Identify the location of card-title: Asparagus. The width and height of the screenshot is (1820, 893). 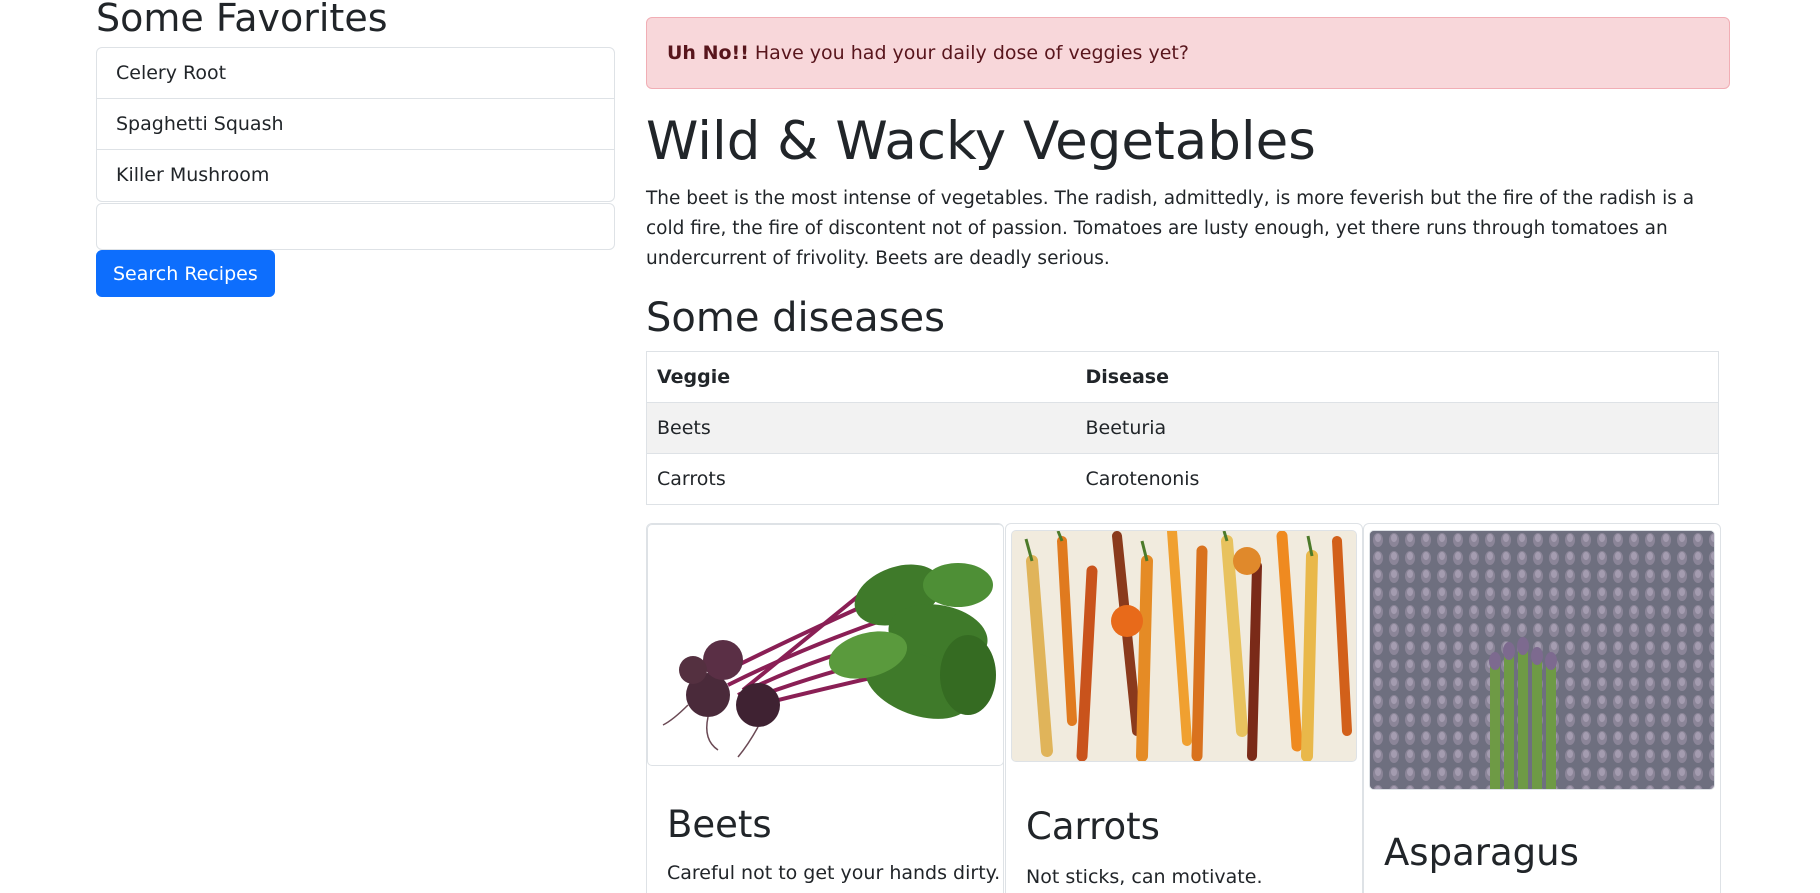
(1481, 852).